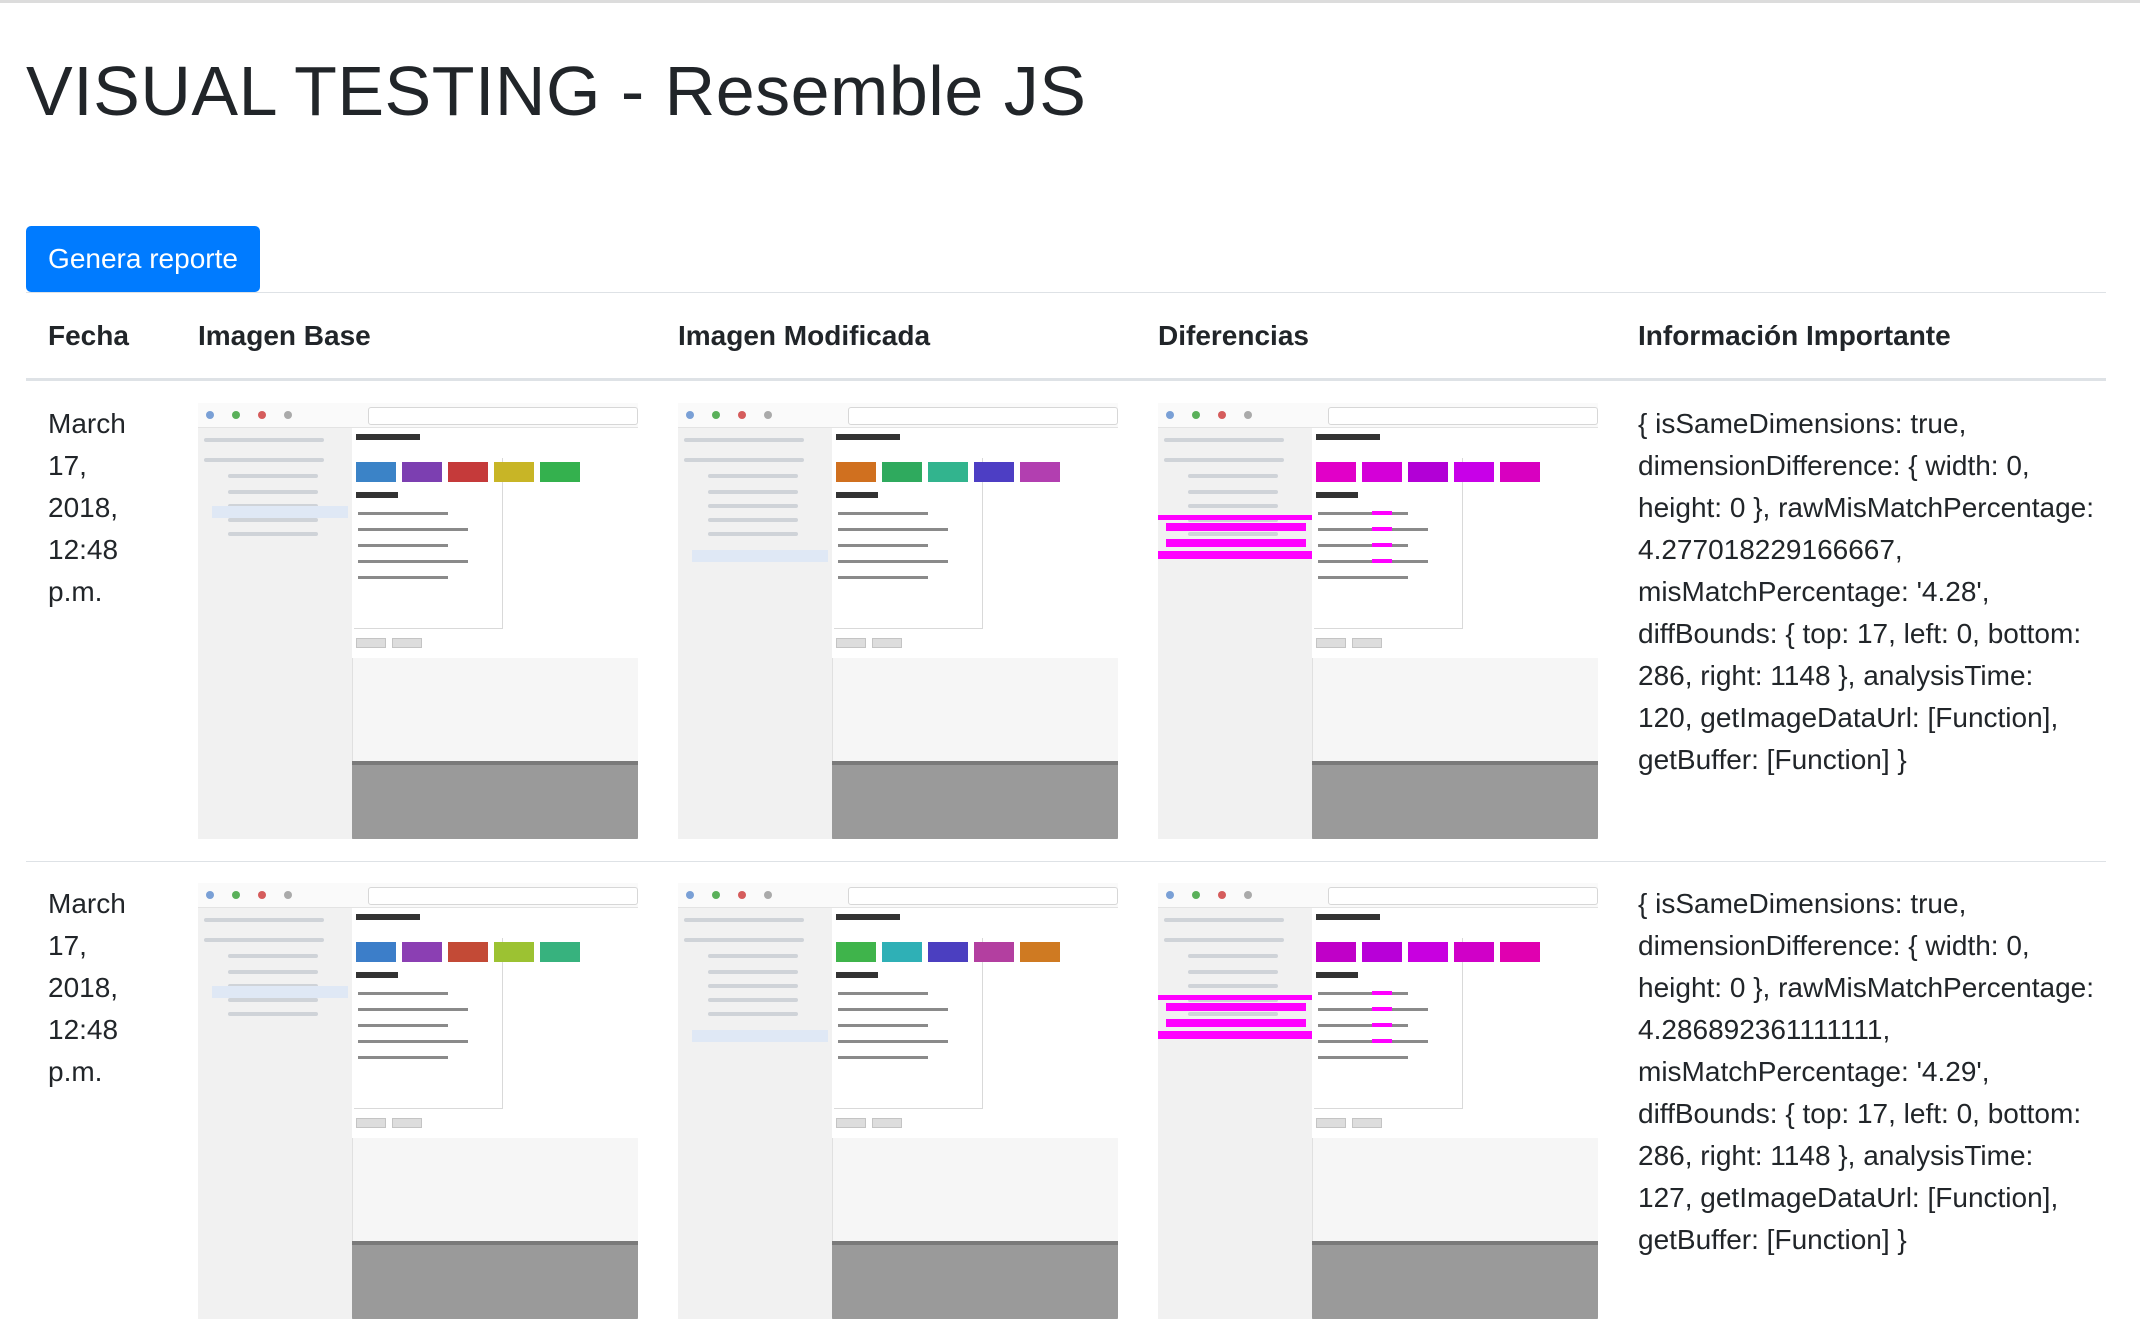 The height and width of the screenshot is (1319, 2140). I want to click on date-cell: March 17, 2018, 12:48 p.m., so click(87, 507).